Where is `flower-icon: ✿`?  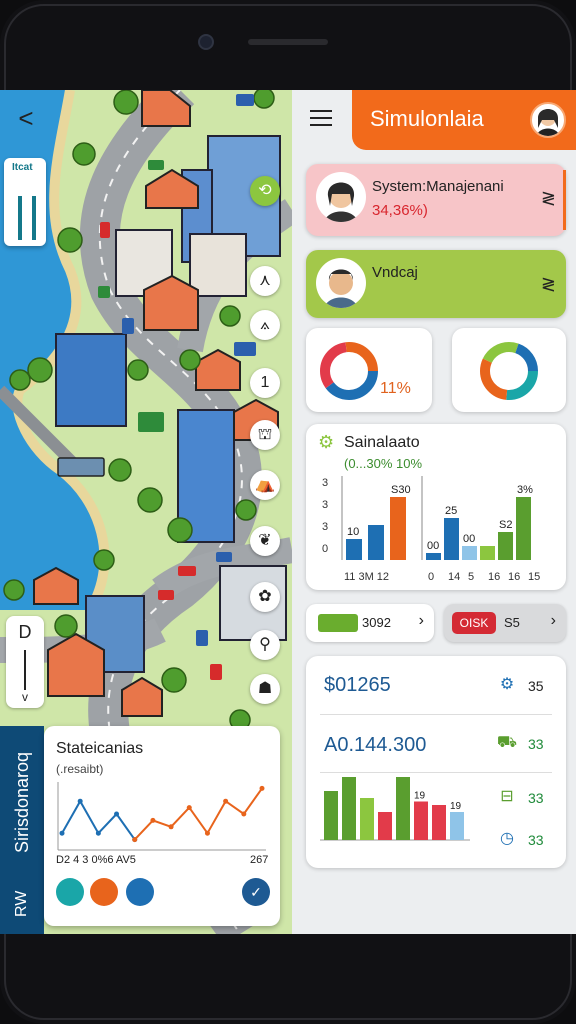 flower-icon: ✿ is located at coordinates (265, 597).